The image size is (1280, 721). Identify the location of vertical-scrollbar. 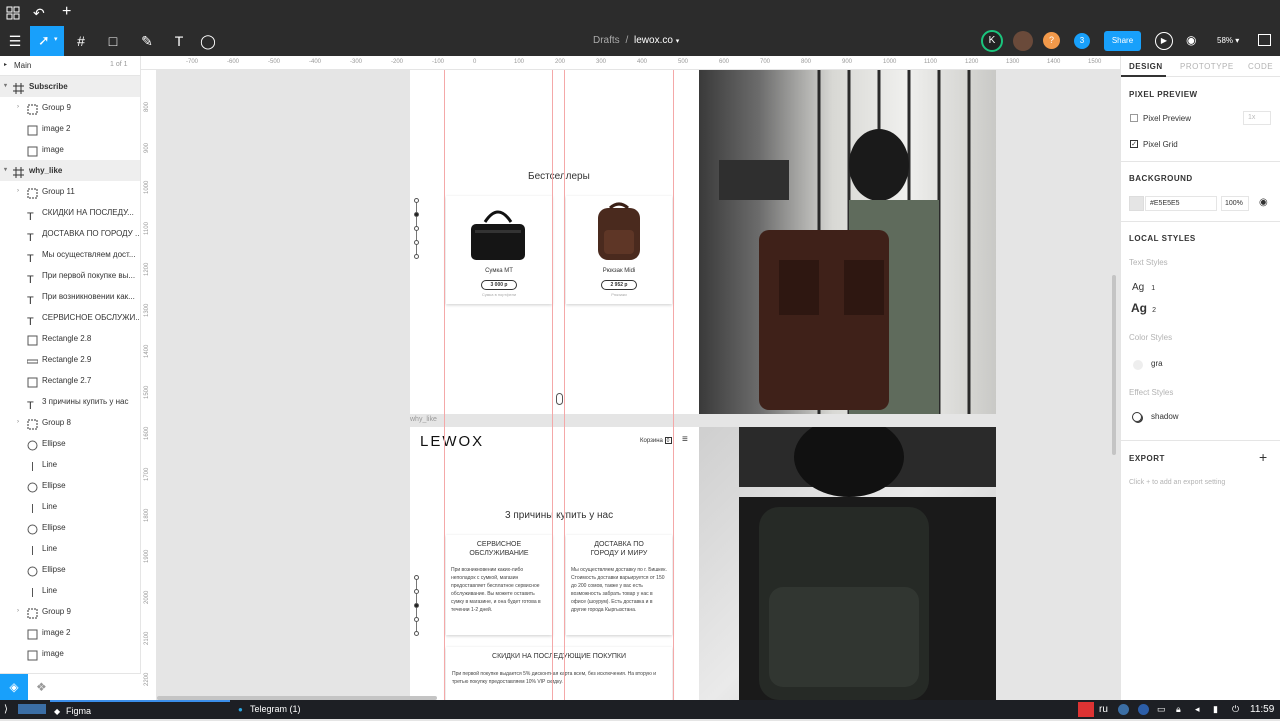
(1114, 365).